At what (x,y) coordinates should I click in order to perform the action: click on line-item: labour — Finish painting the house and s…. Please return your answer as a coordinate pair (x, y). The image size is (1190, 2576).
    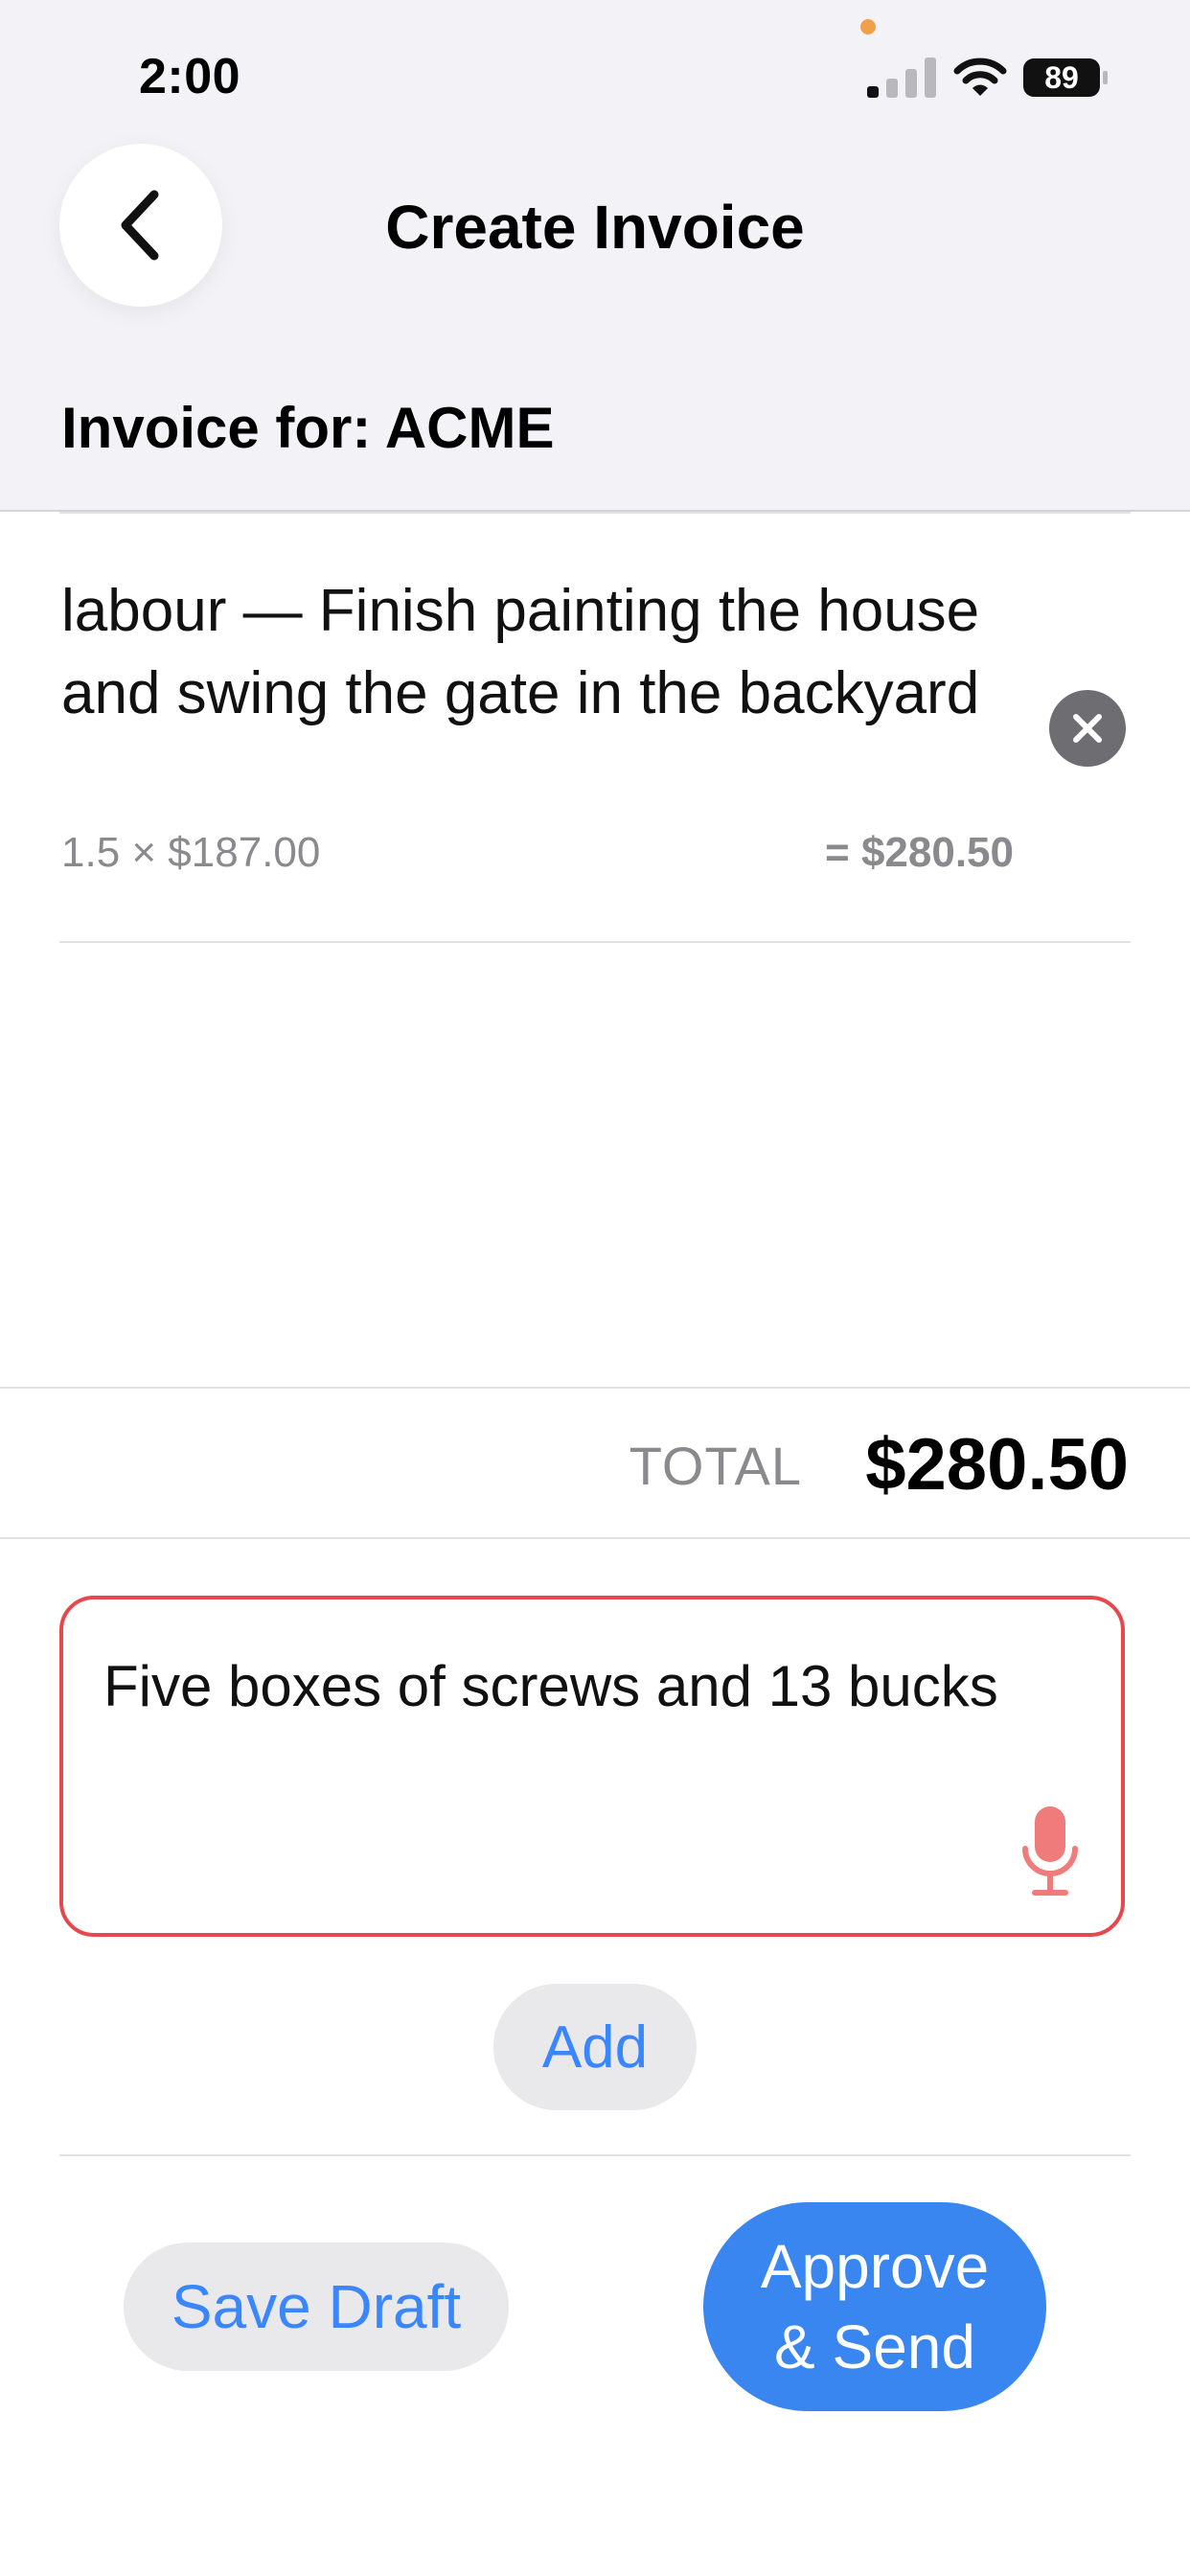
    Looking at the image, I should click on (597, 757).